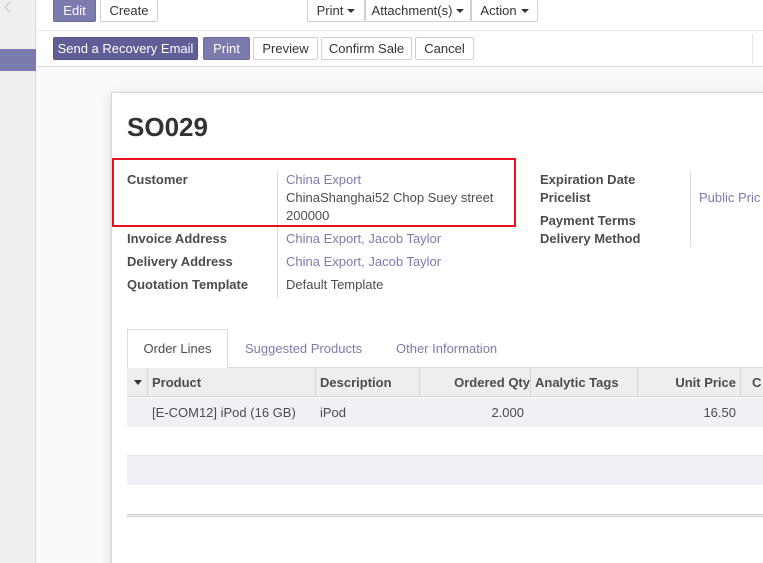 This screenshot has height=563, width=763. What do you see at coordinates (224, 412) in the screenshot?
I see `cell-product: [E-COM12] iPod (16 GB)` at bounding box center [224, 412].